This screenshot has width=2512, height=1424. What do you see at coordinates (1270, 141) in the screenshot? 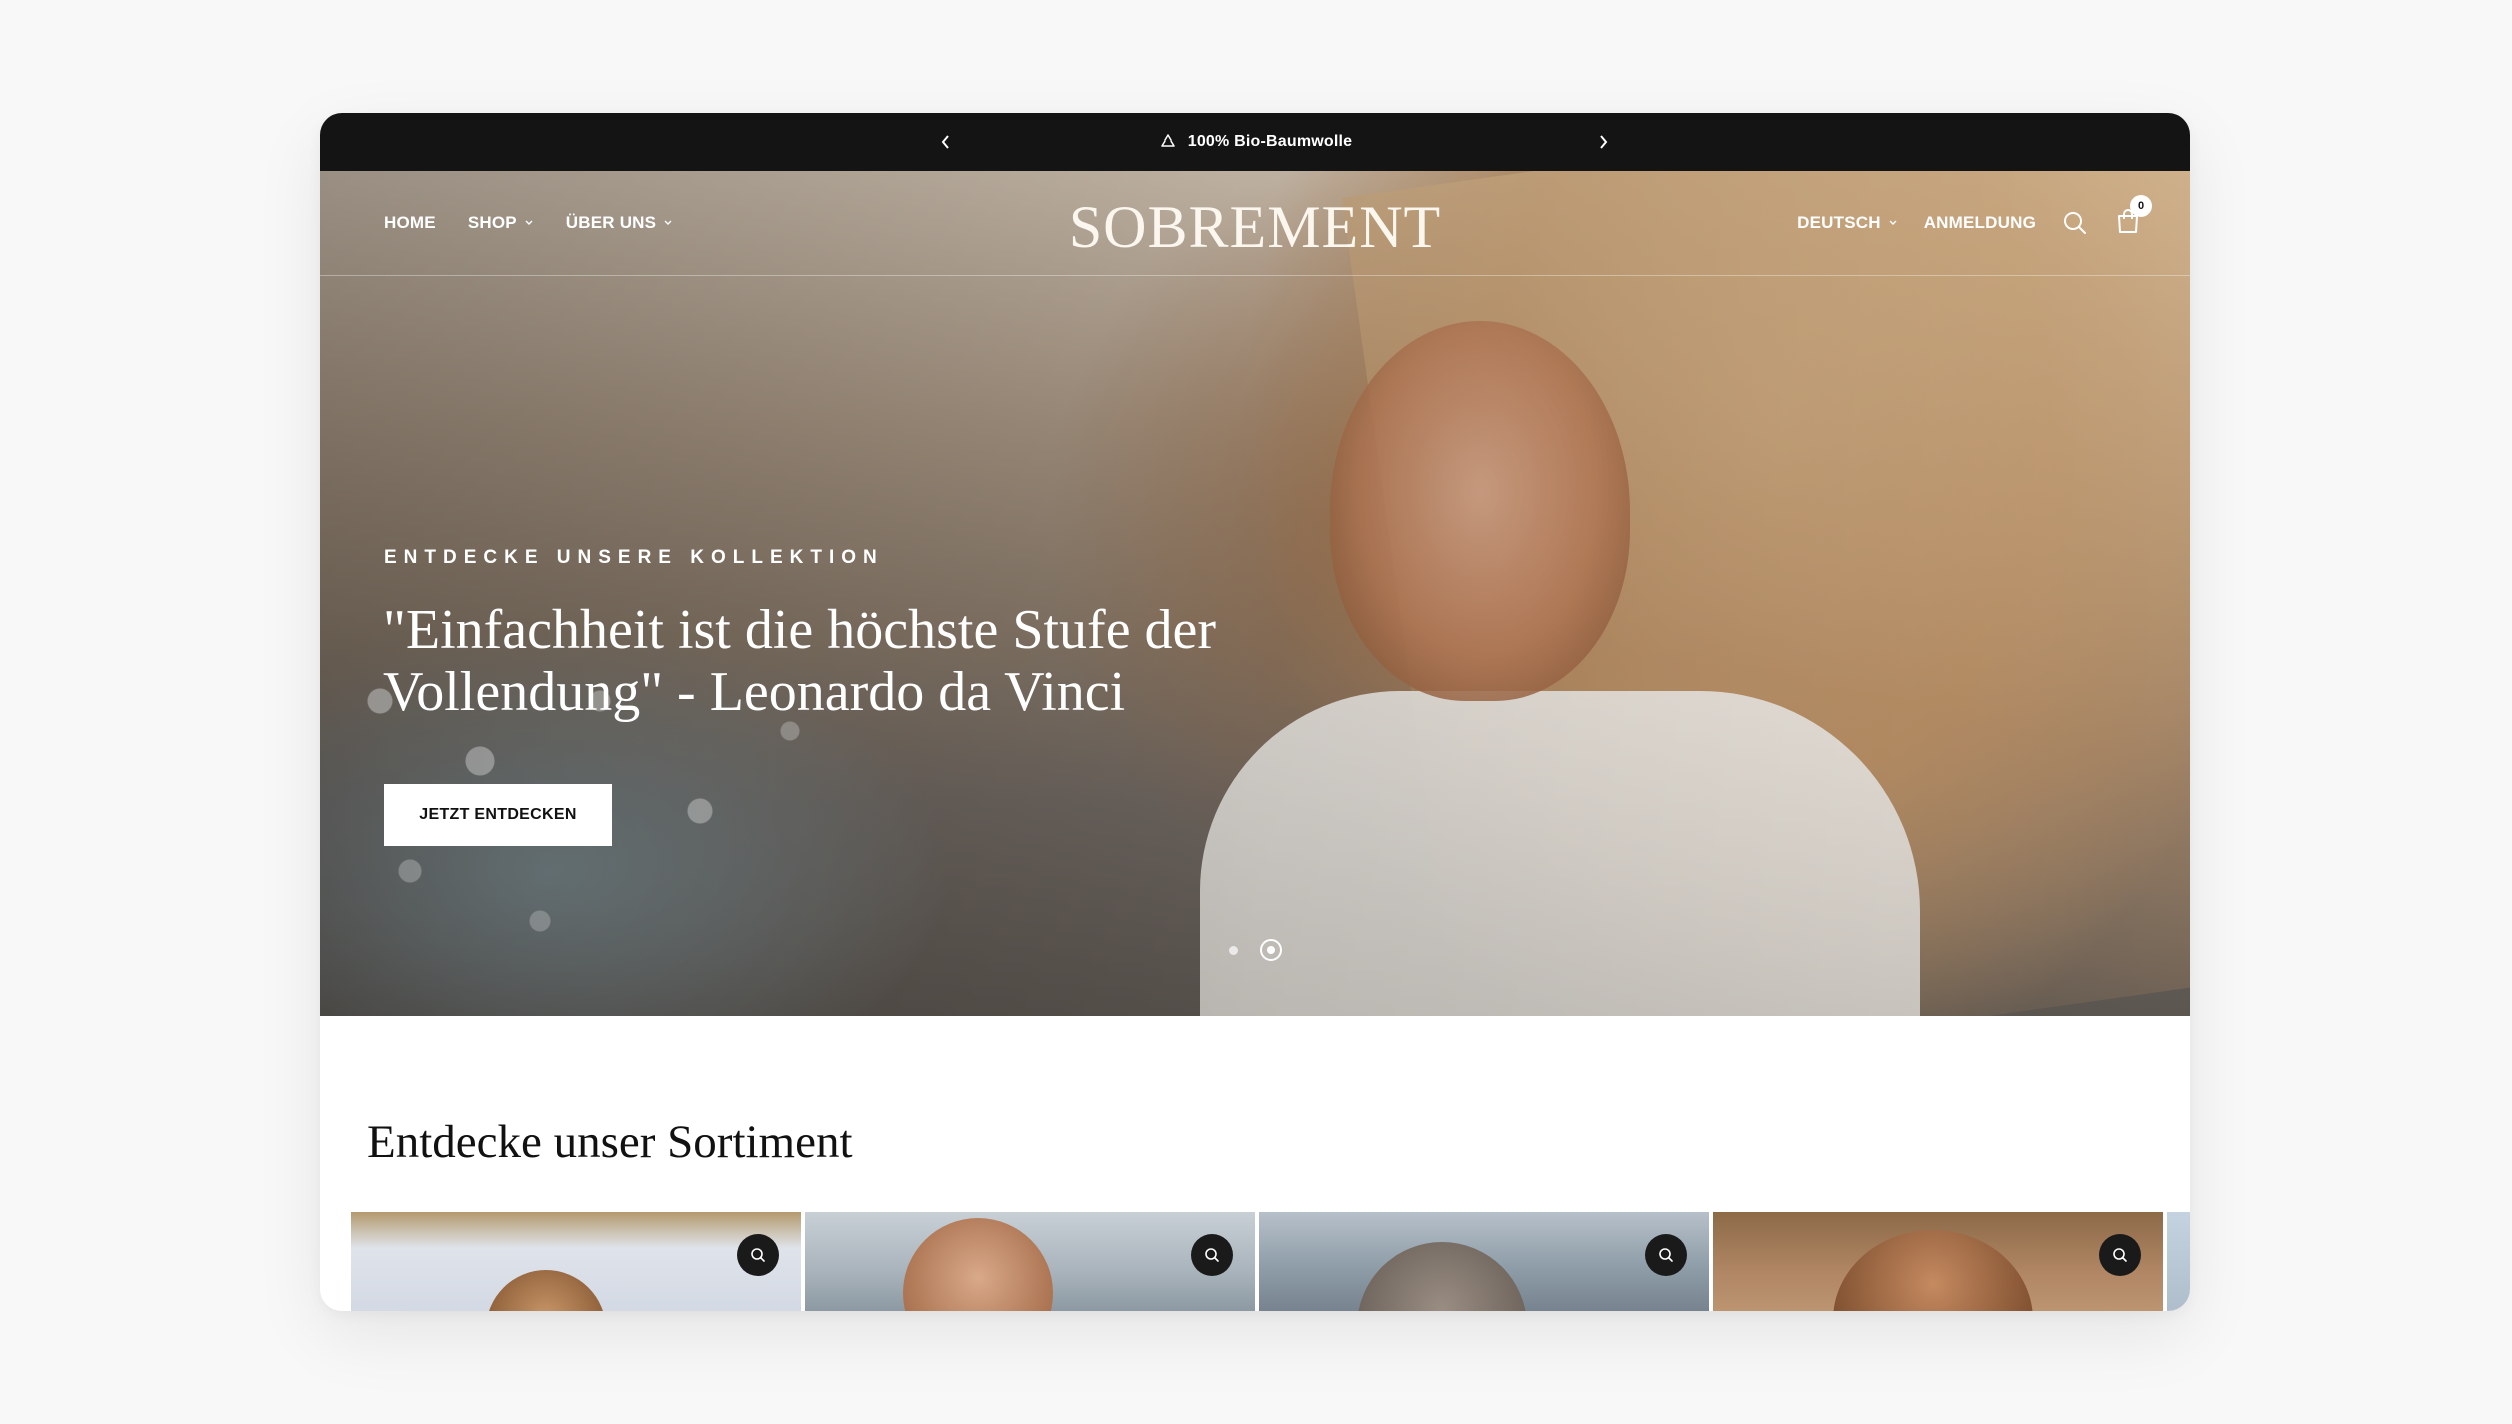
I see `announcement-text: 100% Bio-Baumwolle` at bounding box center [1270, 141].